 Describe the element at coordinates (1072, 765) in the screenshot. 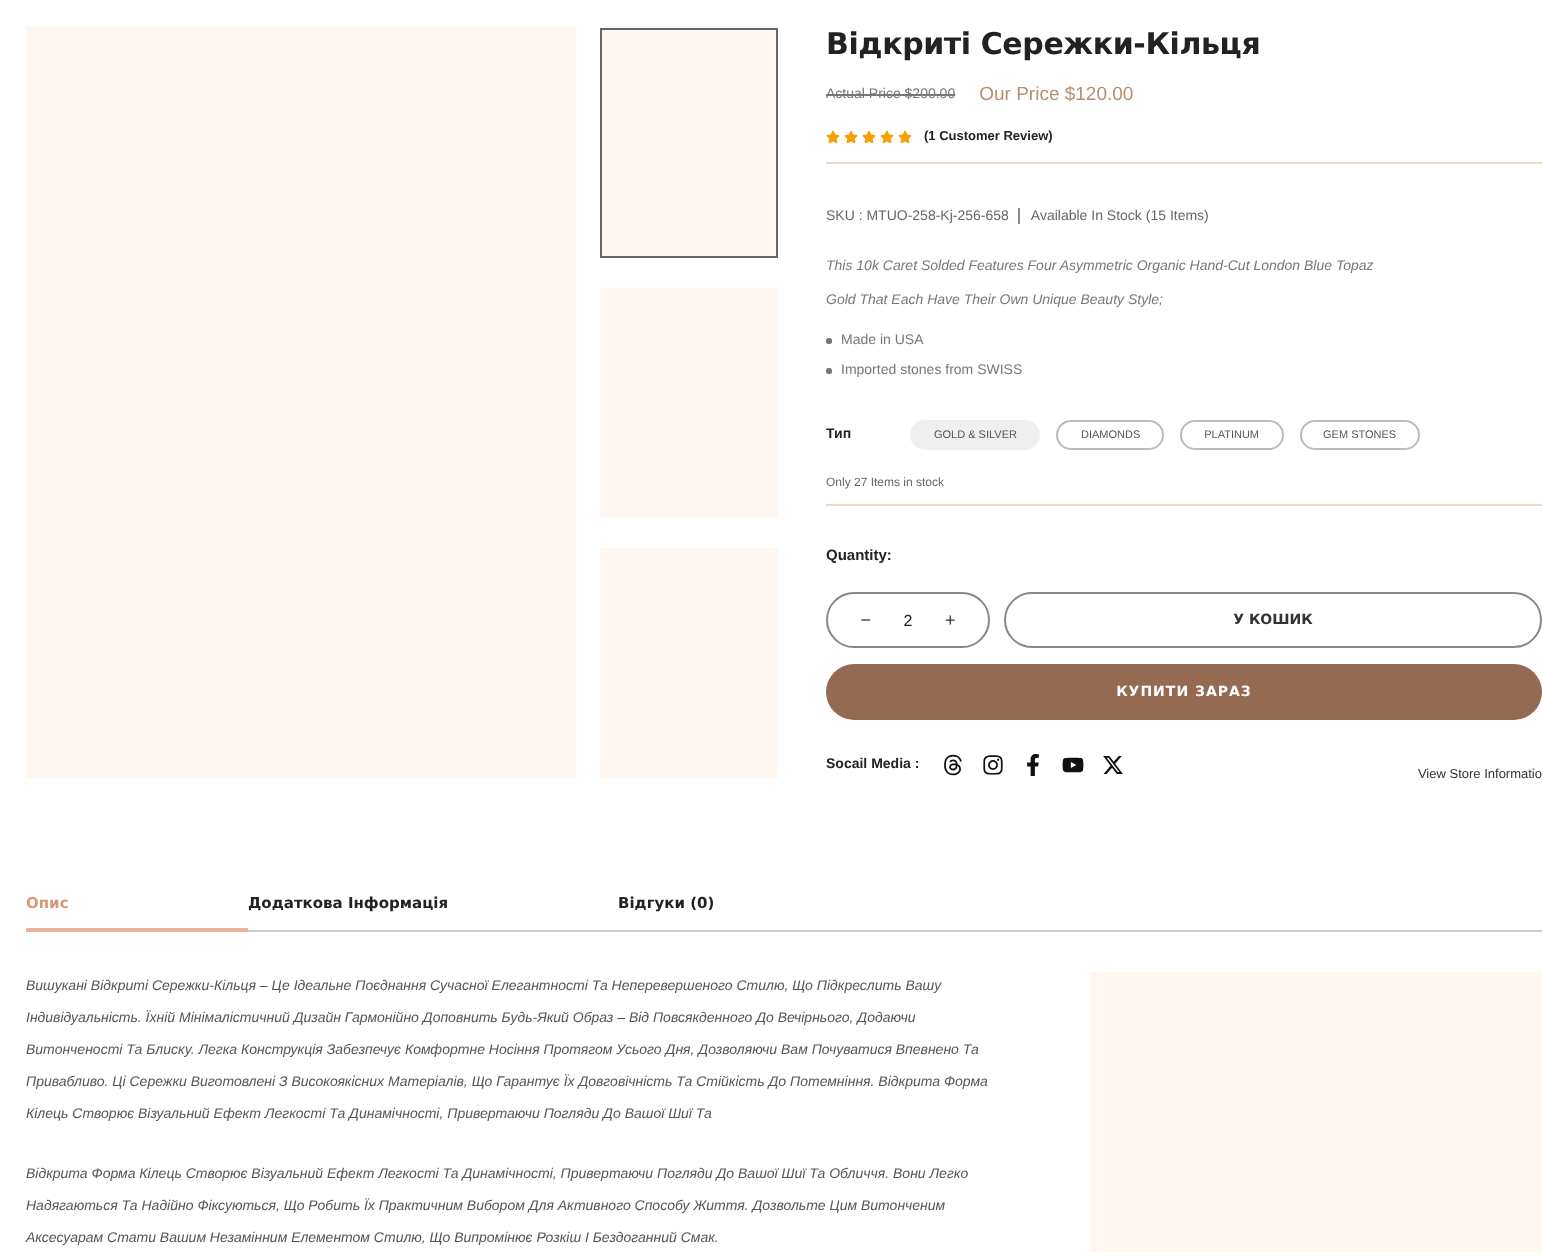

I see `youtube-icon` at that location.